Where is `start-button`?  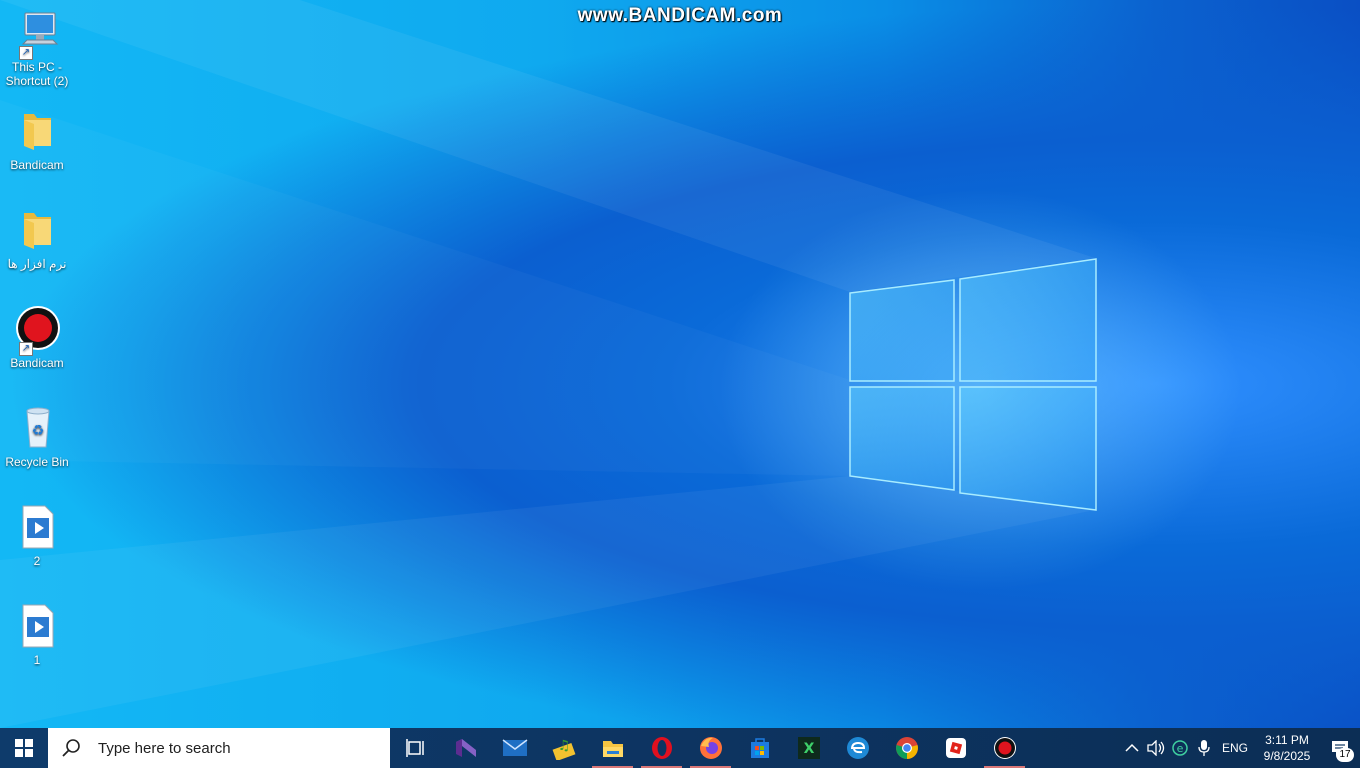
start-button is located at coordinates (24, 748).